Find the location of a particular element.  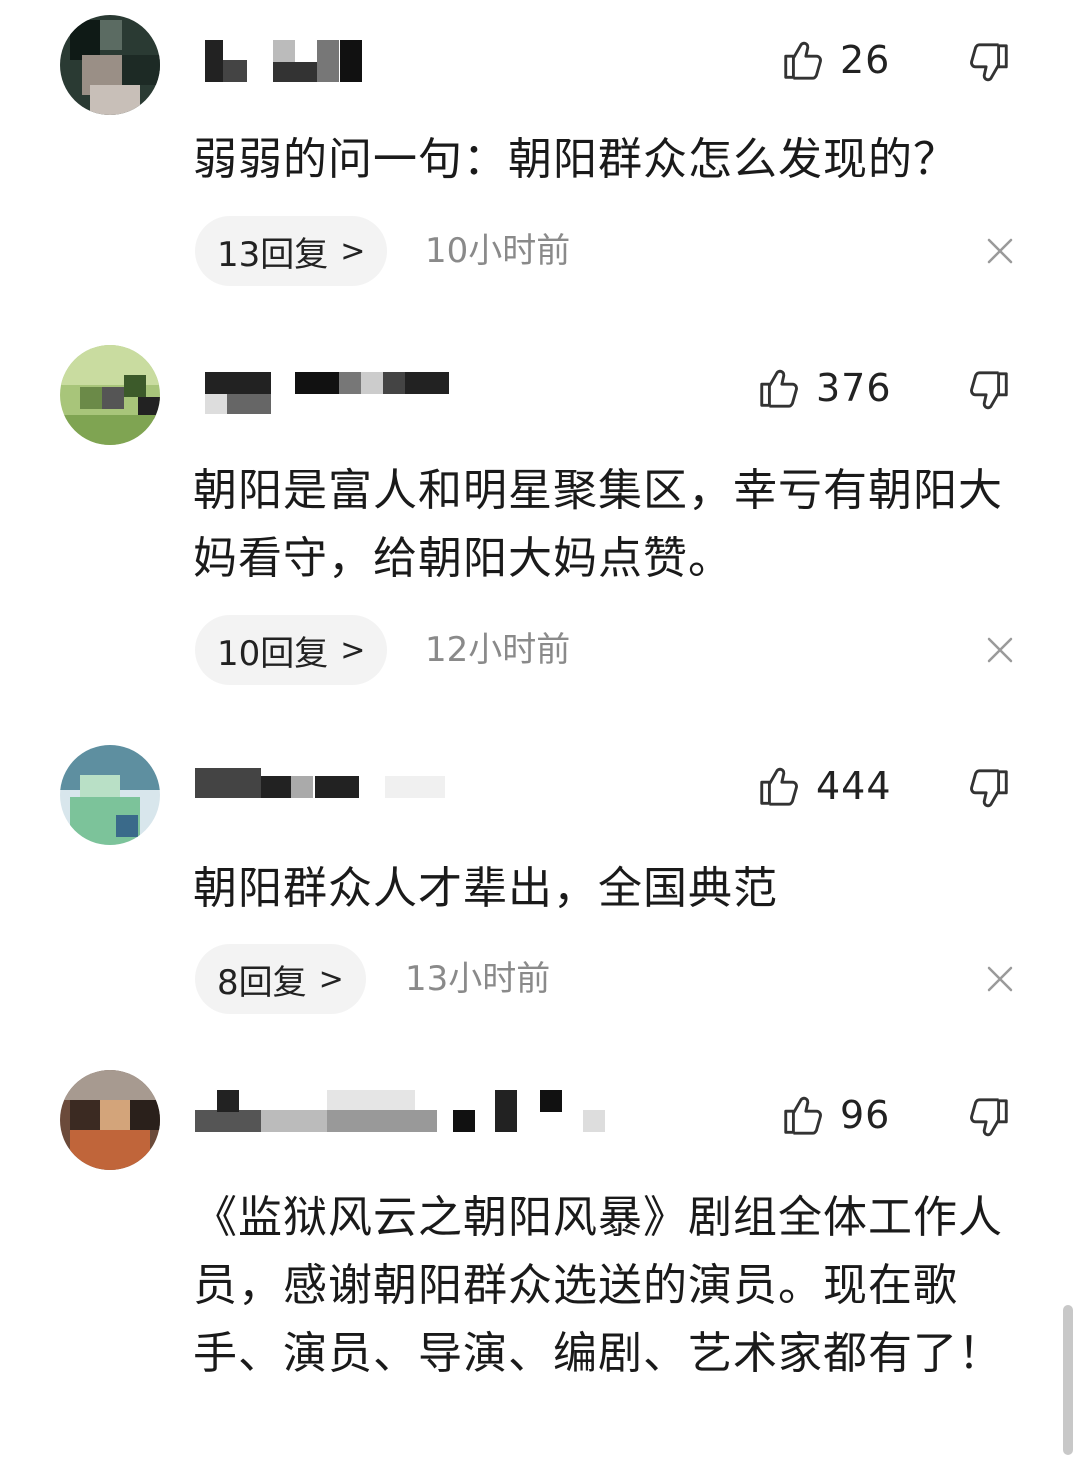

like-button: 376 is located at coordinates (824, 388).